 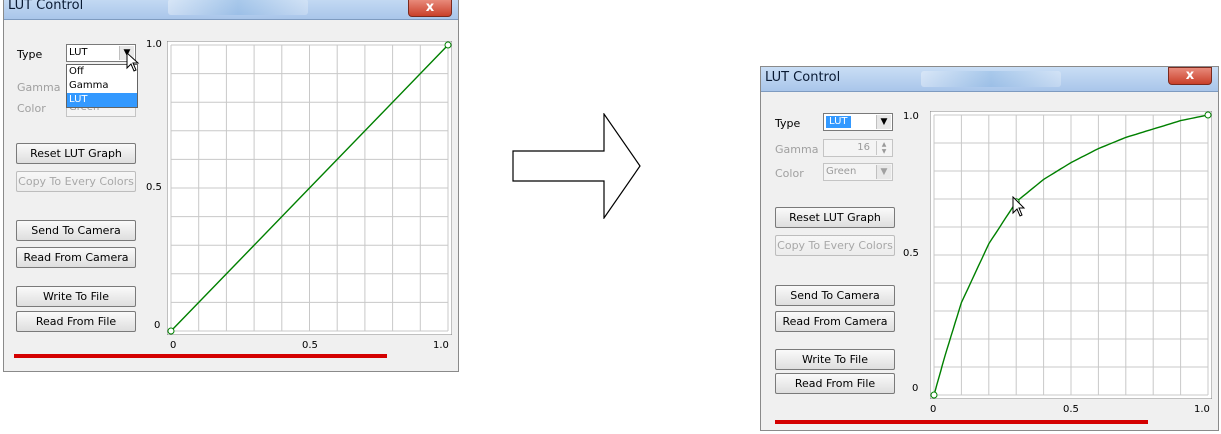 I want to click on color-select-value: Green, so click(x=841, y=171).